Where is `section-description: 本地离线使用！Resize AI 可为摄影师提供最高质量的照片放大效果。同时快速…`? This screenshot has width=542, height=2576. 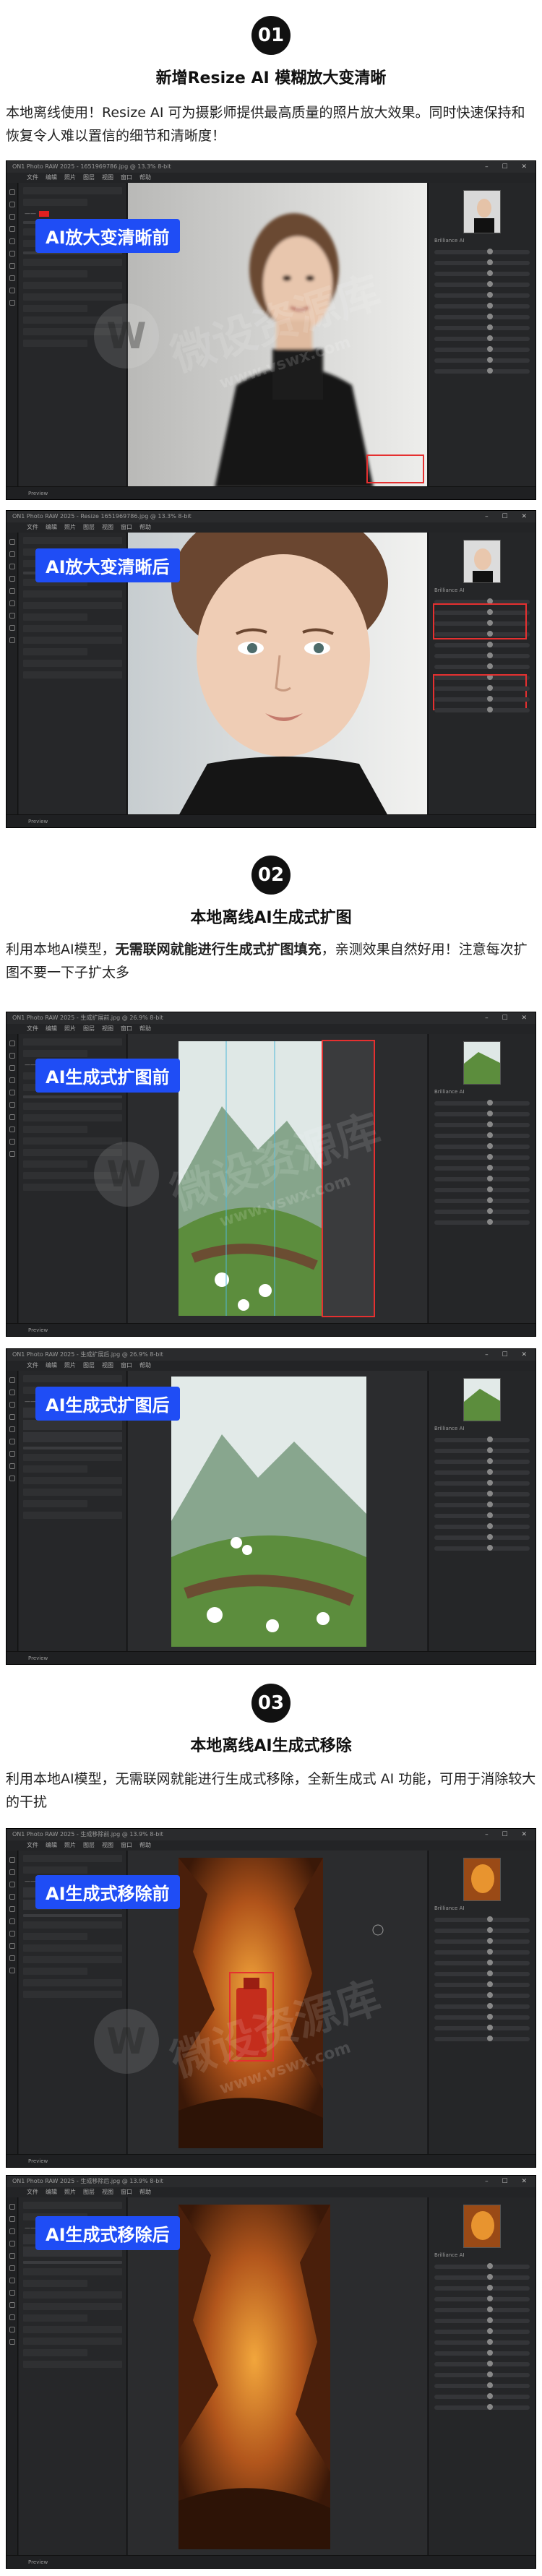
section-description: 本地离线使用！Resize AI 可为摄影师提供最高质量的照片放大效果。同时快速… is located at coordinates (265, 124).